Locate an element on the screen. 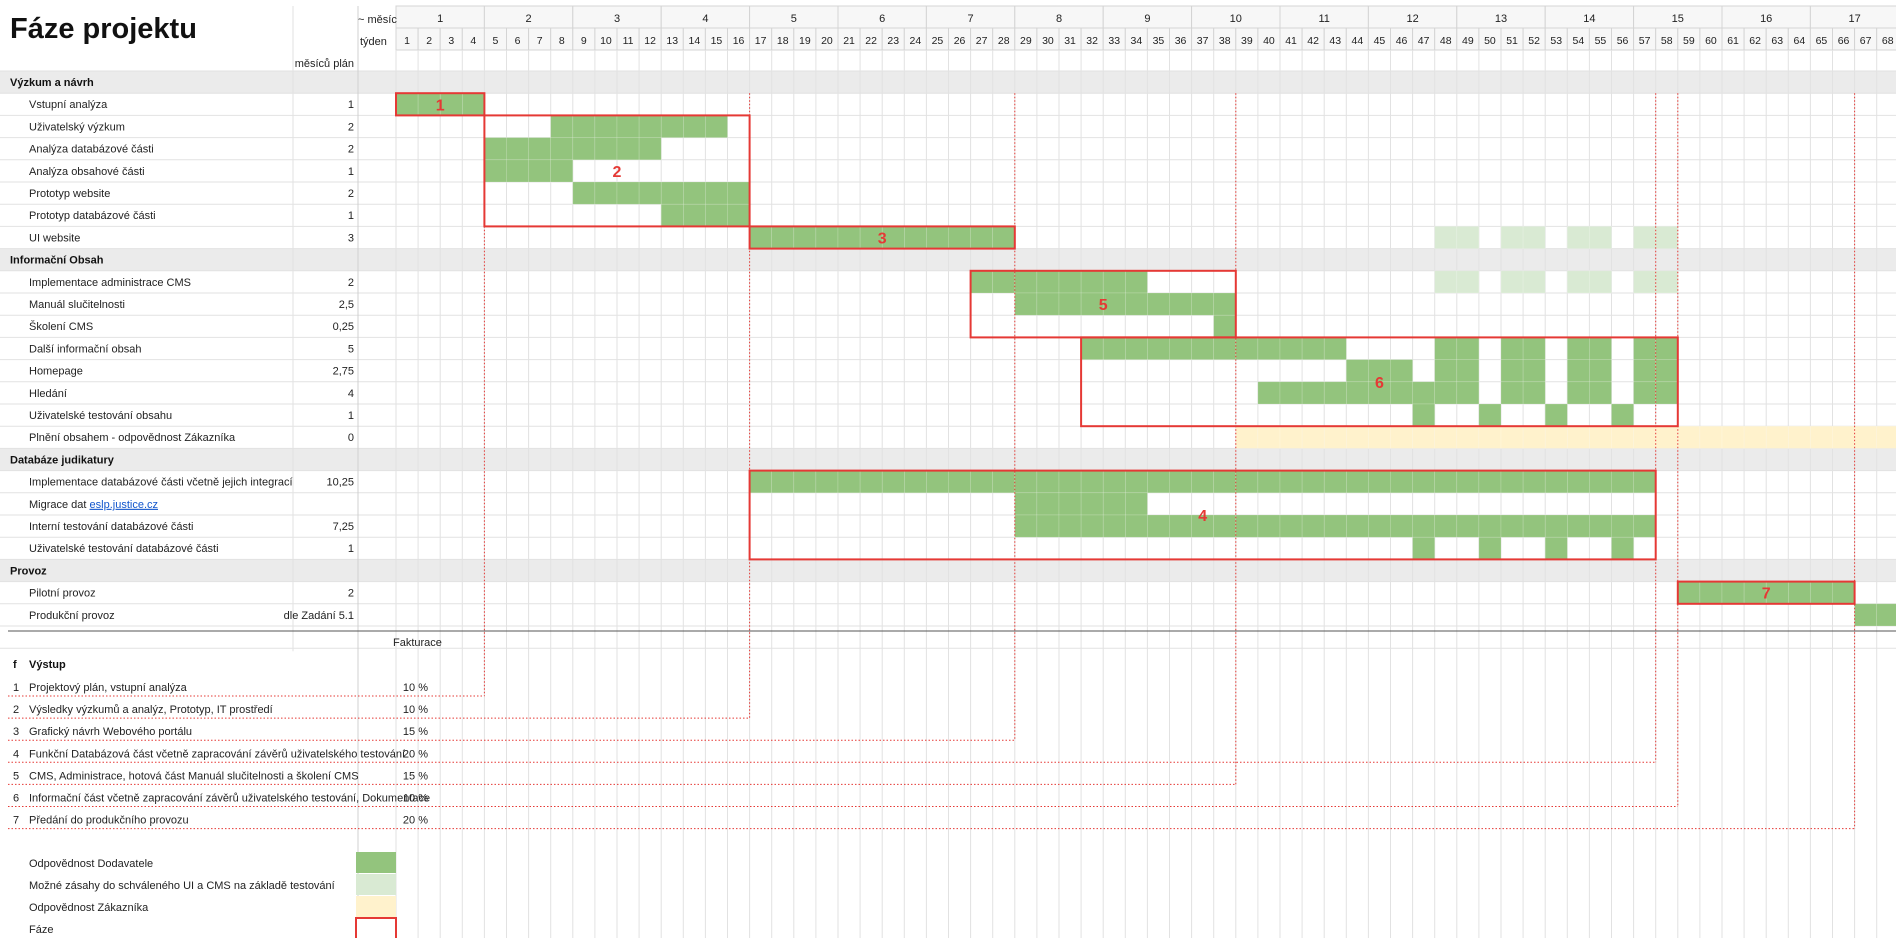 The image size is (1896, 938). week-header-label: 55 is located at coordinates (1601, 41).